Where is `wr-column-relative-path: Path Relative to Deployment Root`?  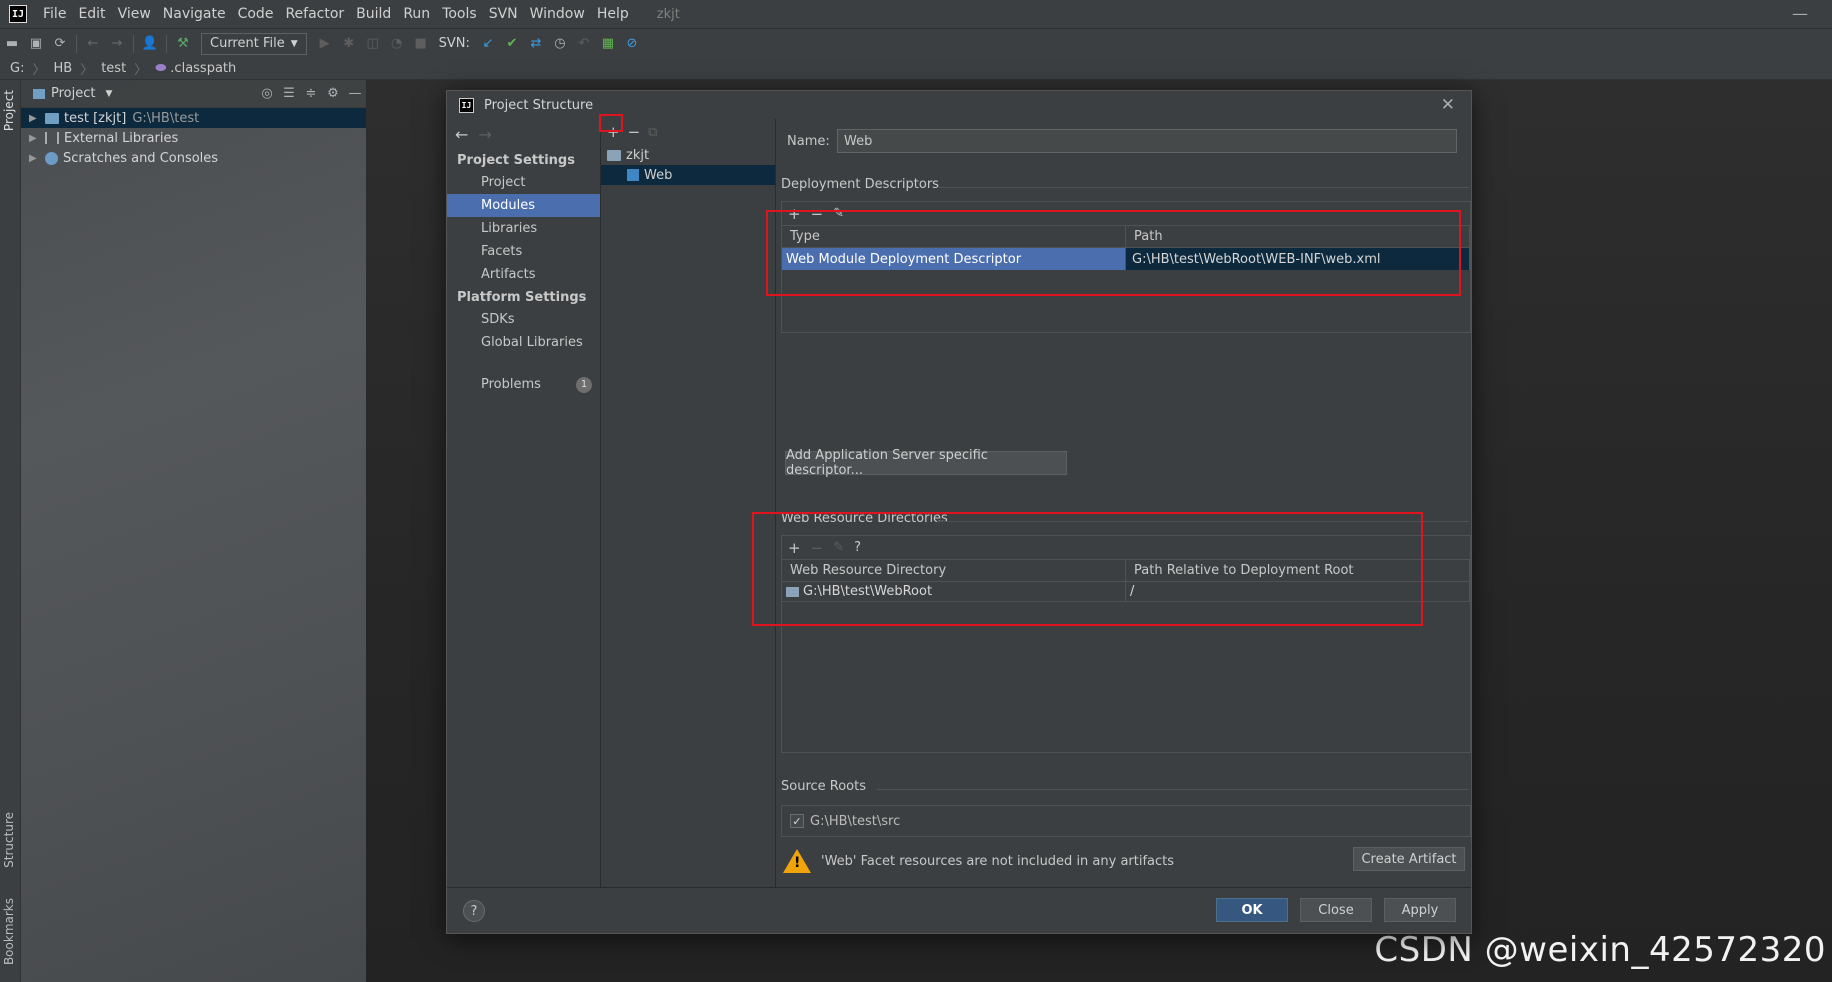
wr-column-relative-path: Path Relative to Deployment Root is located at coordinates (1298, 570).